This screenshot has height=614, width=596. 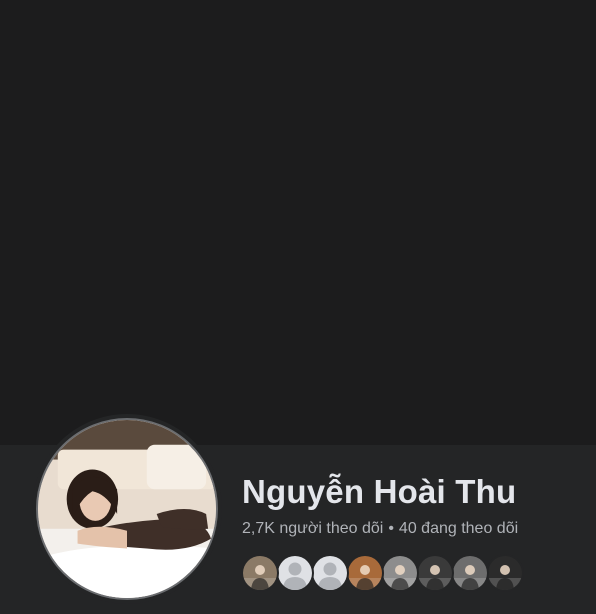 I want to click on profile-photo, so click(x=127, y=509).